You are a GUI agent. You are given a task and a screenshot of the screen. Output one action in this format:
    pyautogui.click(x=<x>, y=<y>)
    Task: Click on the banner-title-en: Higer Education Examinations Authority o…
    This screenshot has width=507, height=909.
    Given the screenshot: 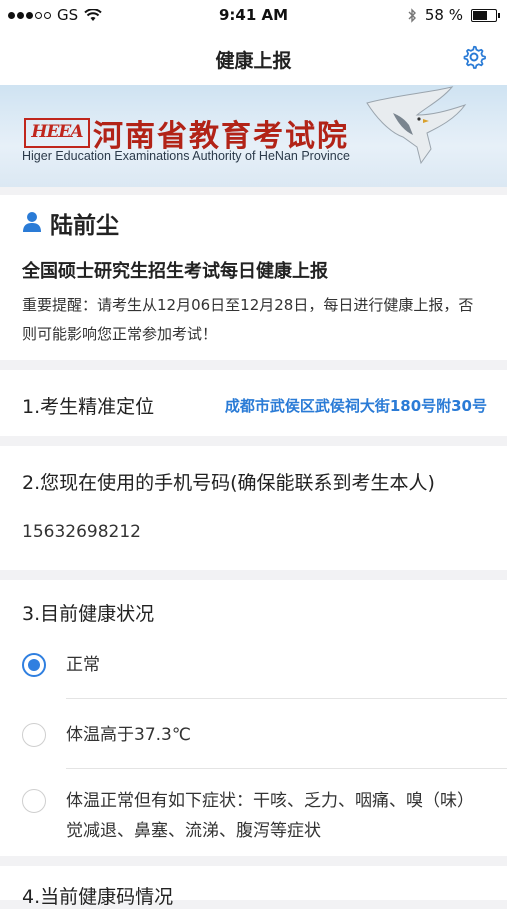 What is the action you would take?
    pyautogui.click(x=186, y=156)
    